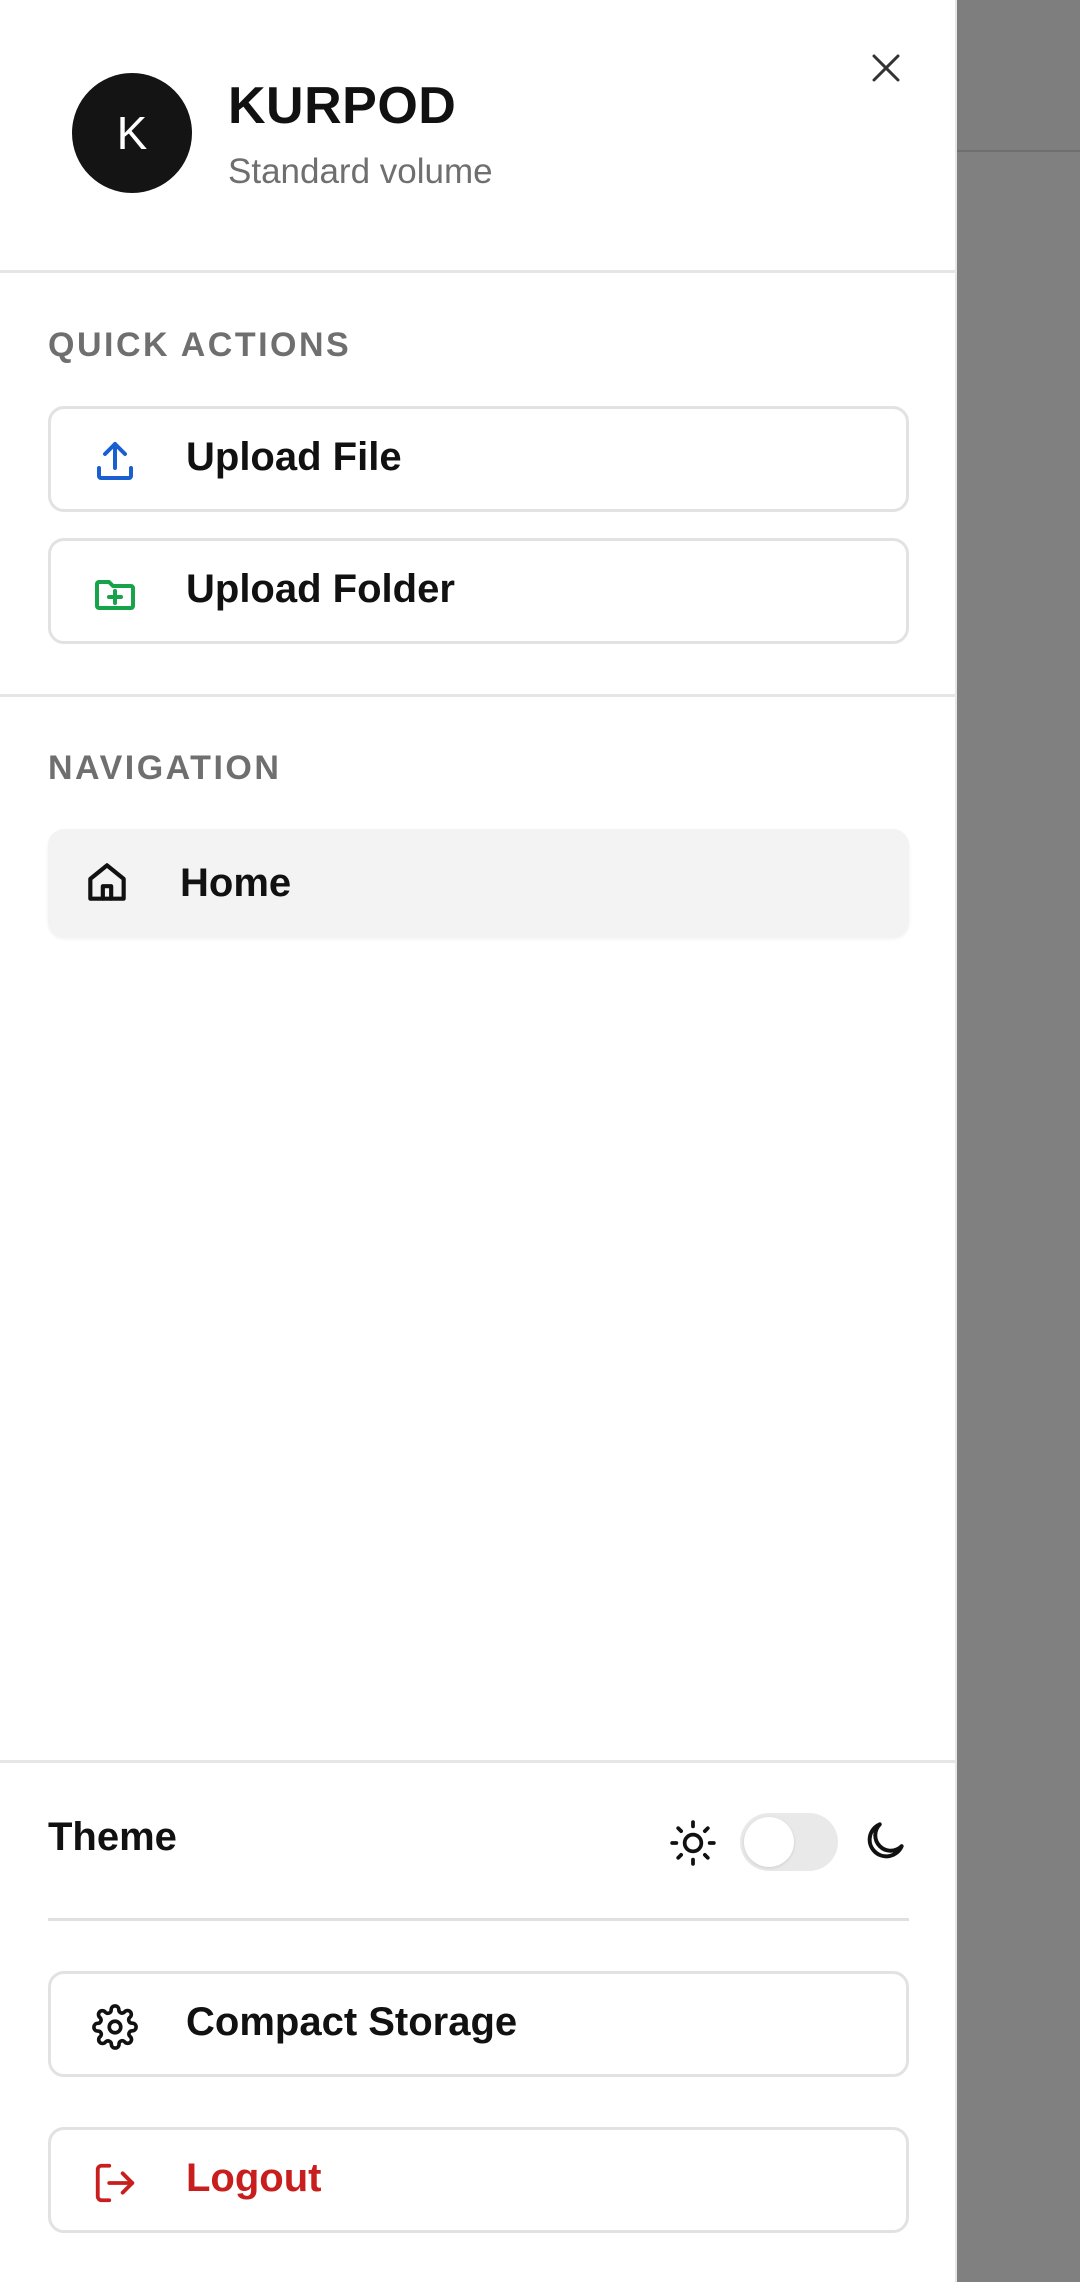 The width and height of the screenshot is (1080, 2282). Describe the element at coordinates (360, 171) in the screenshot. I see `volume-type: Standard volume` at that location.